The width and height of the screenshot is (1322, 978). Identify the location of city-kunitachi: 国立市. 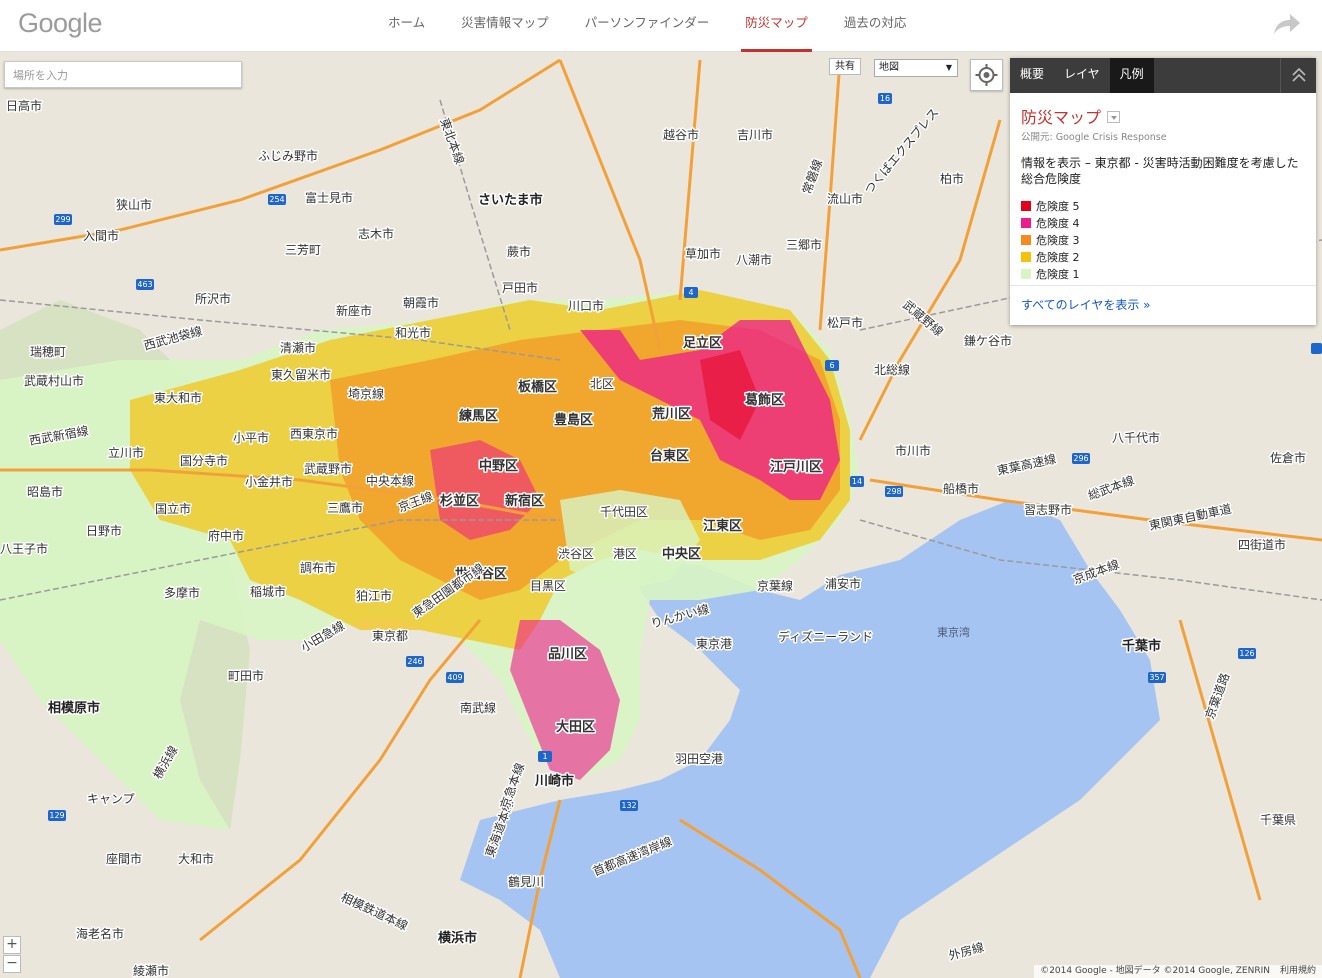
(173, 509).